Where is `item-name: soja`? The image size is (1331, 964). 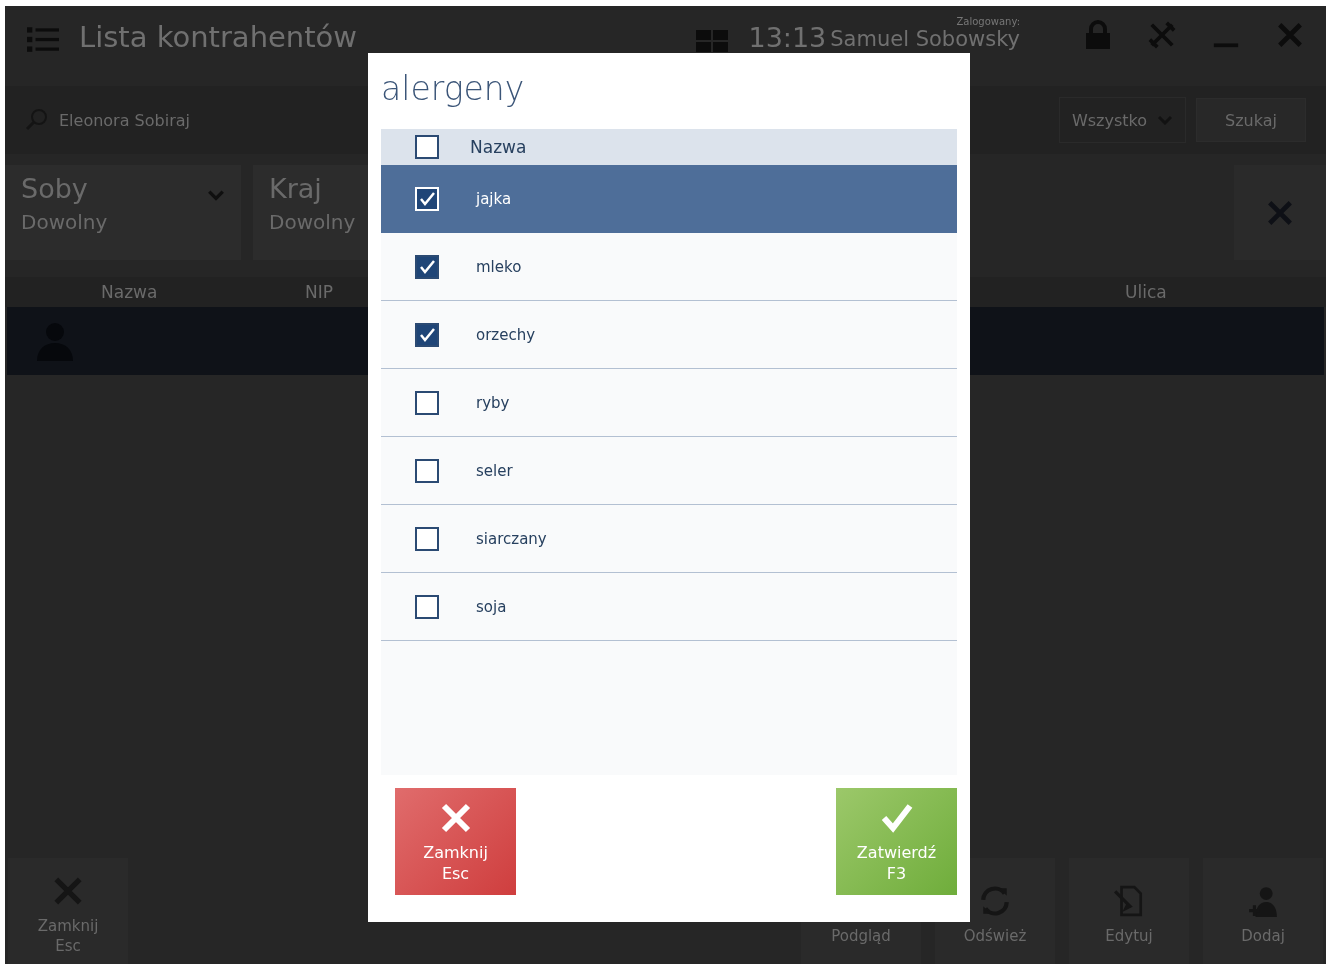
item-name: soja is located at coordinates (491, 606).